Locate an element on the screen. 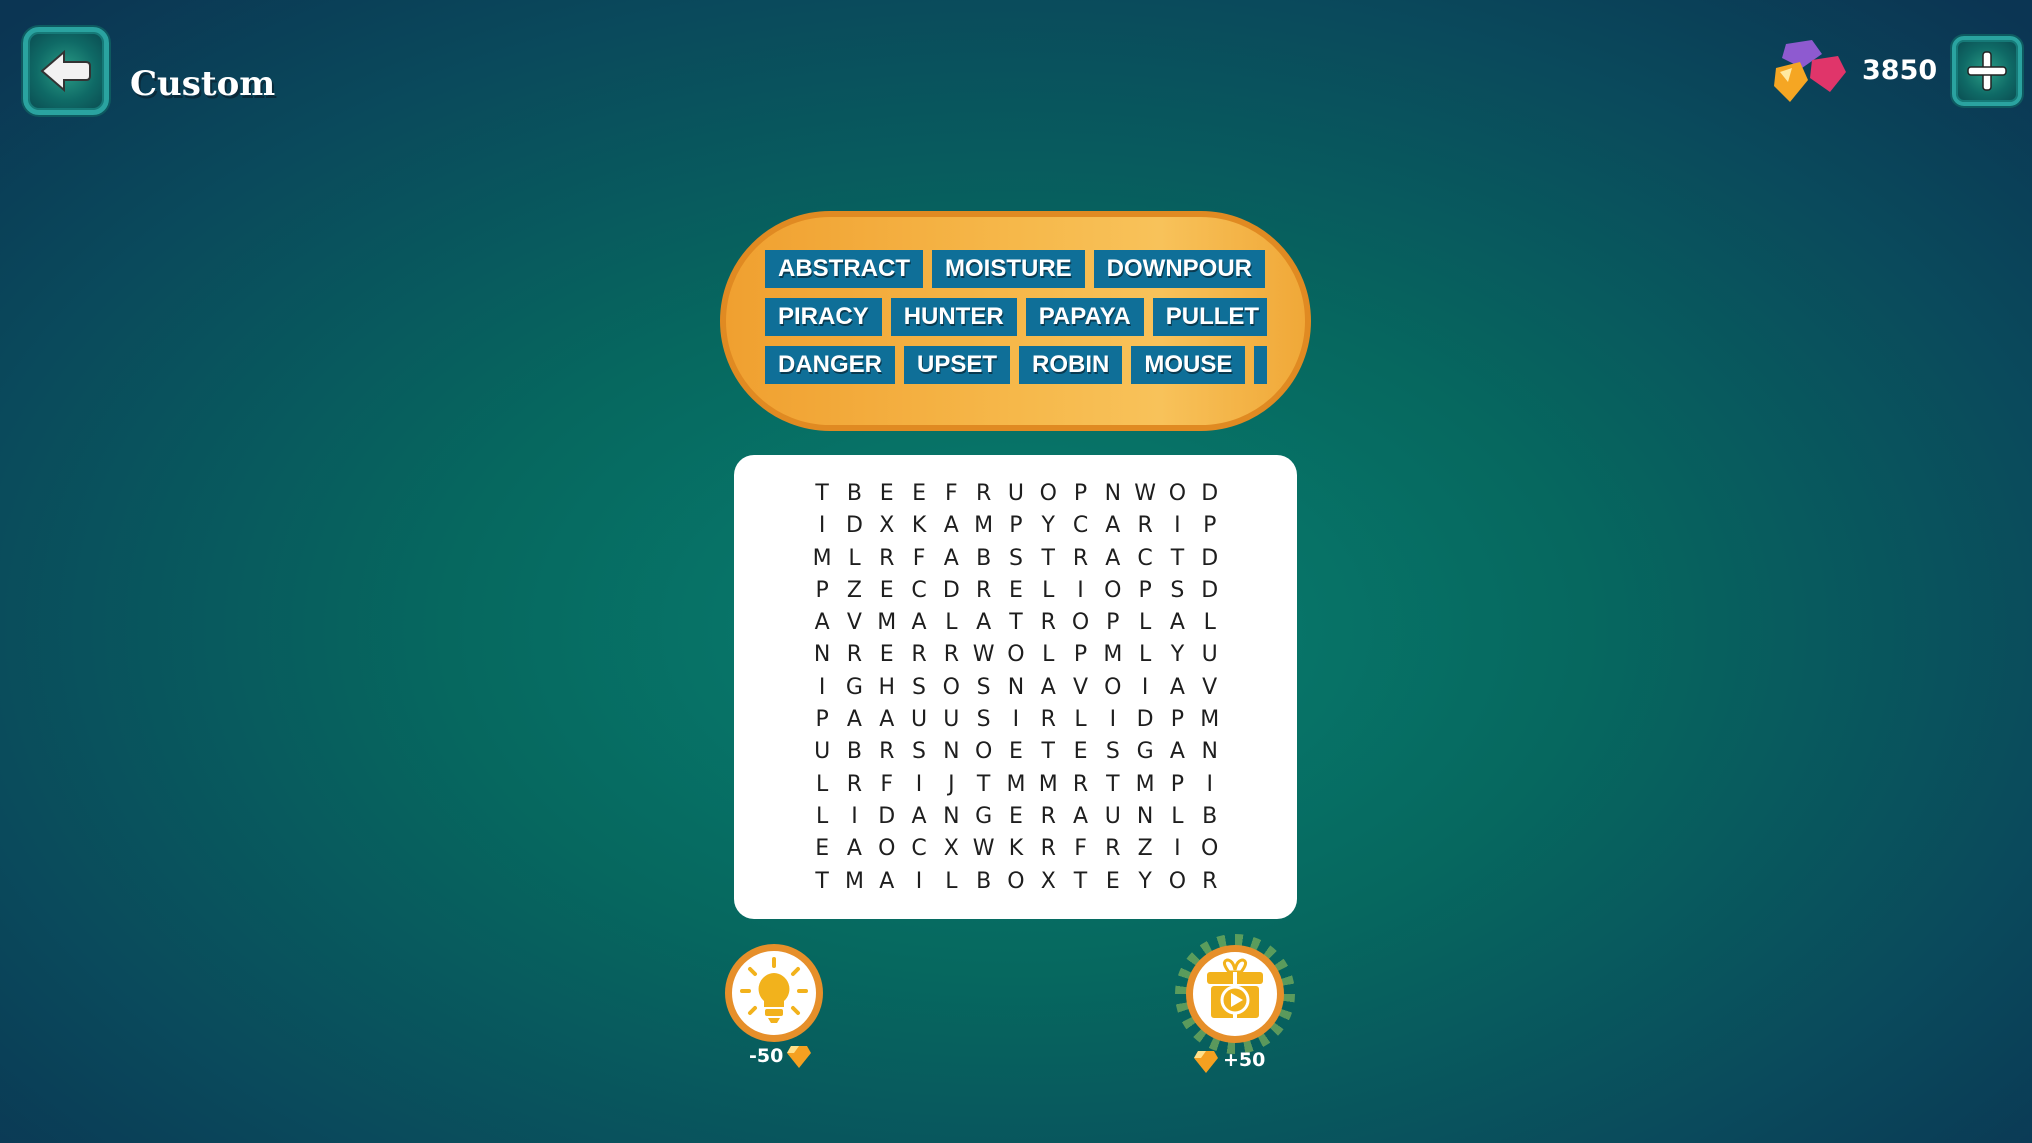 Image resolution: width=2032 pixels, height=1143 pixels. grid-letter: W is located at coordinates (983, 849).